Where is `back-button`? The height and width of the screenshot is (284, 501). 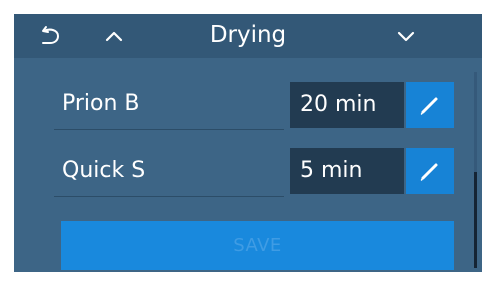
back-button is located at coordinates (52, 36).